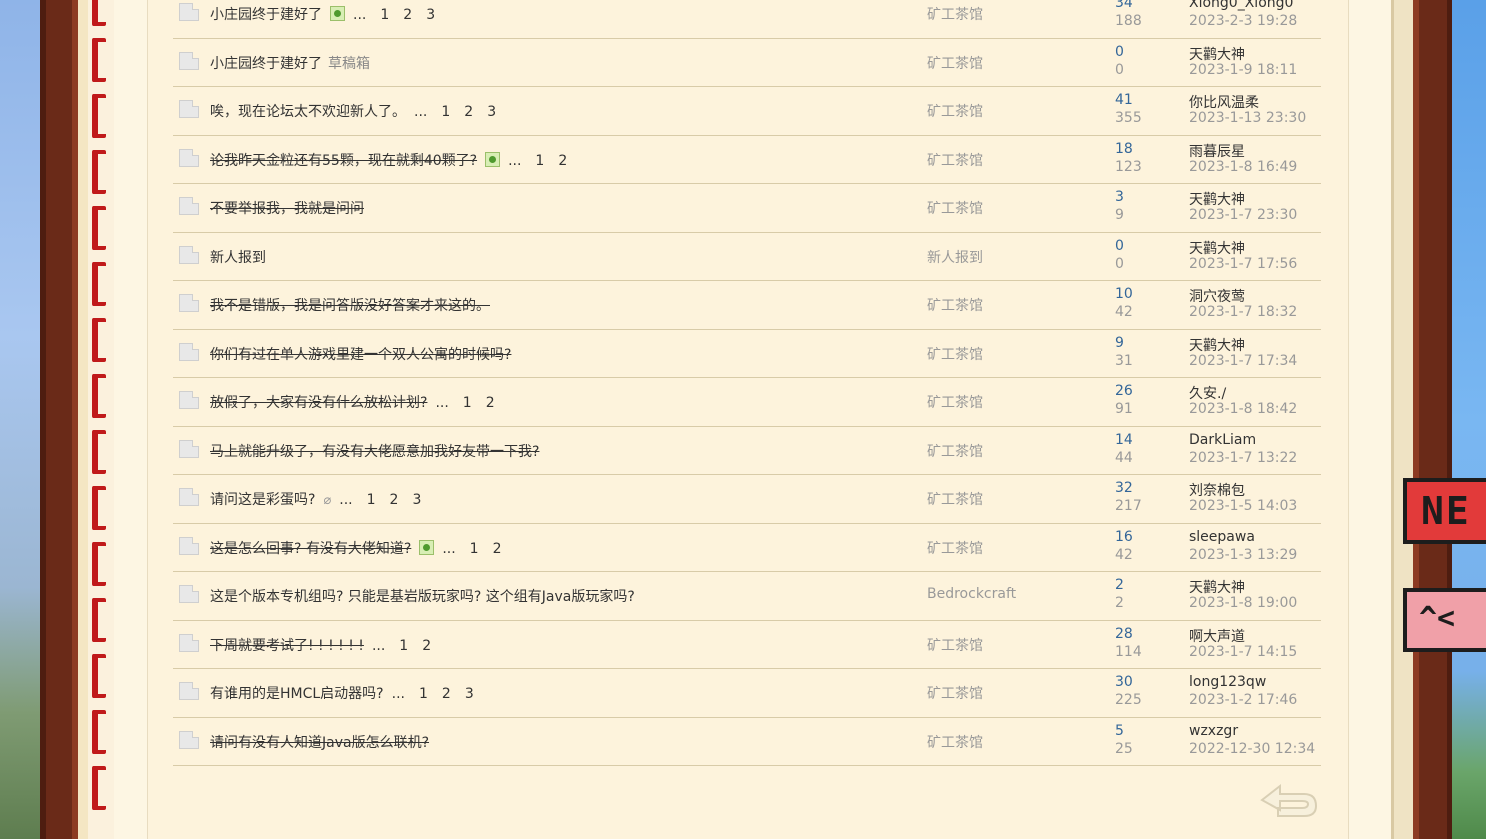 Image resolution: width=1486 pixels, height=839 pixels. What do you see at coordinates (374, 452) in the screenshot?
I see `thread-title-link: 马上就能升级了，有没有大佬愿意加我好友带一下我?` at bounding box center [374, 452].